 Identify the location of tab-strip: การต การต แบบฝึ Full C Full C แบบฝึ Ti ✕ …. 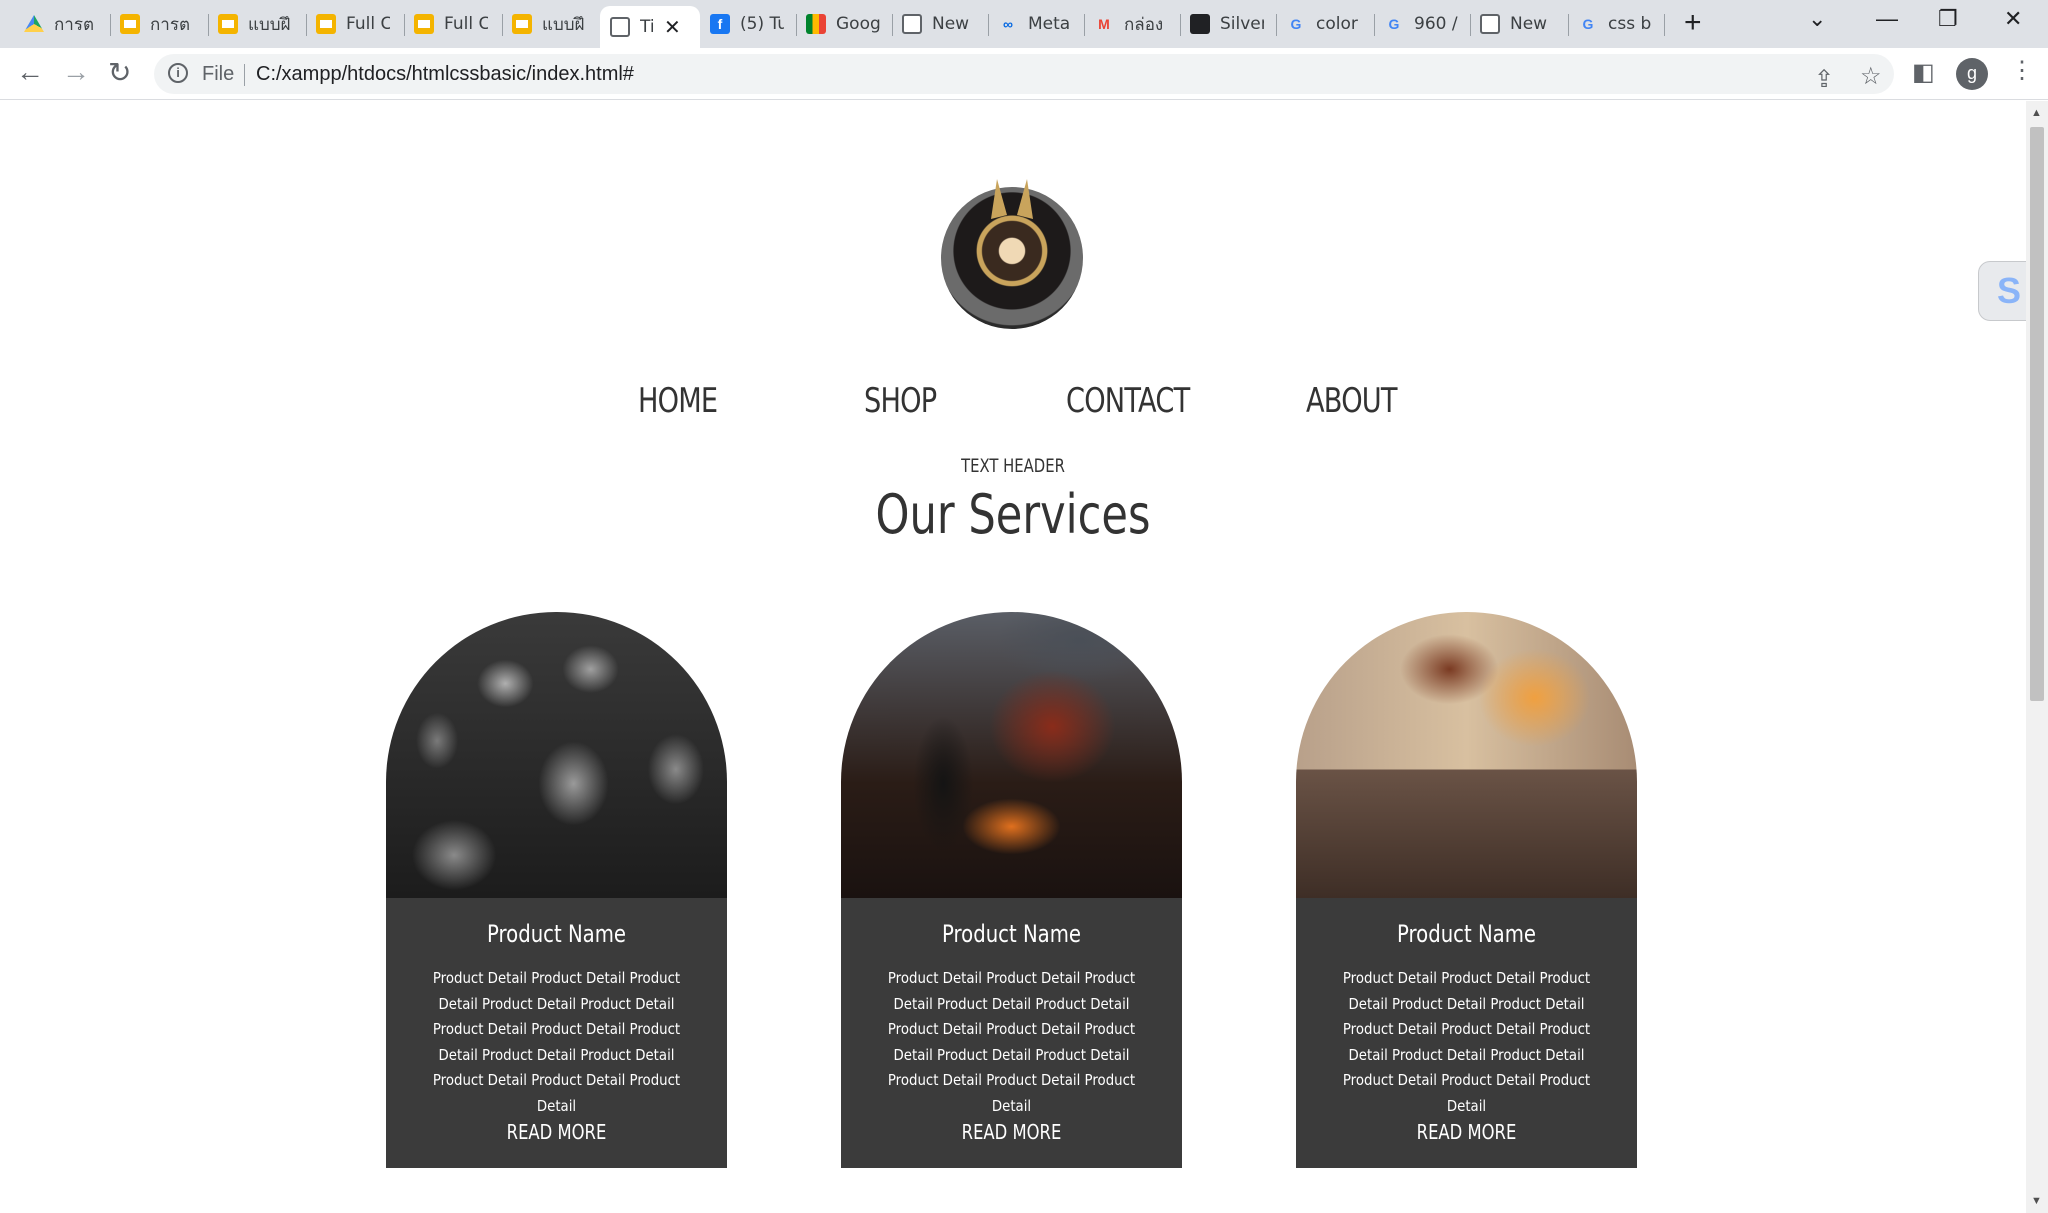
(1024, 24).